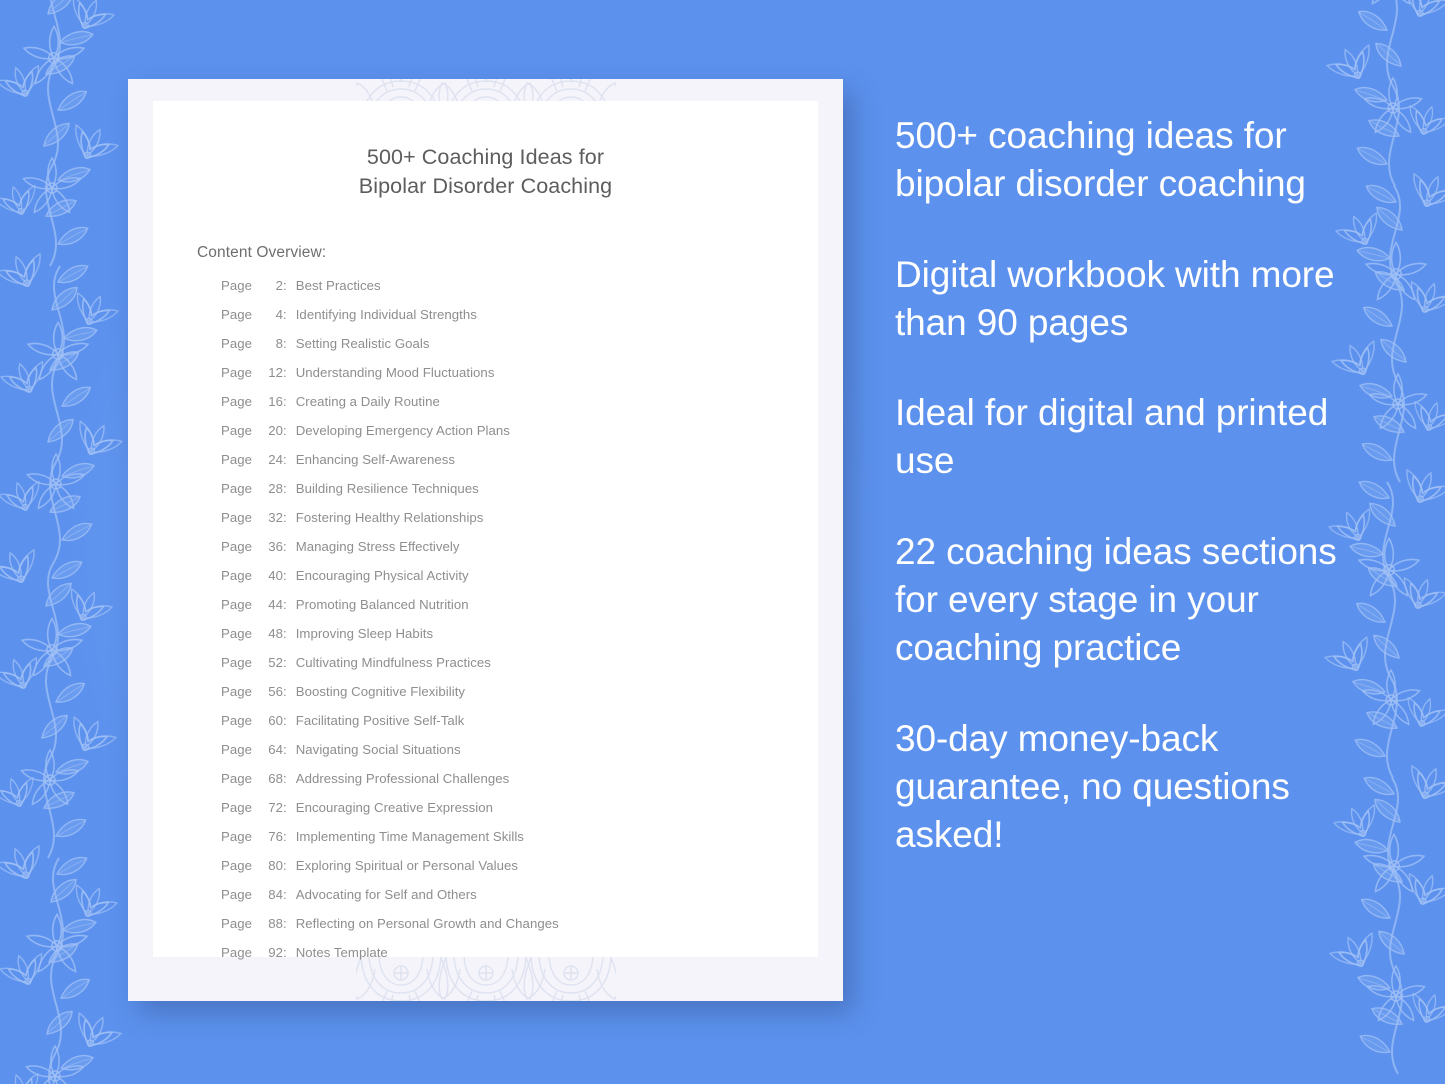  I want to click on toc-entry-title: Implementing Time Management Skills, so click(409, 837).